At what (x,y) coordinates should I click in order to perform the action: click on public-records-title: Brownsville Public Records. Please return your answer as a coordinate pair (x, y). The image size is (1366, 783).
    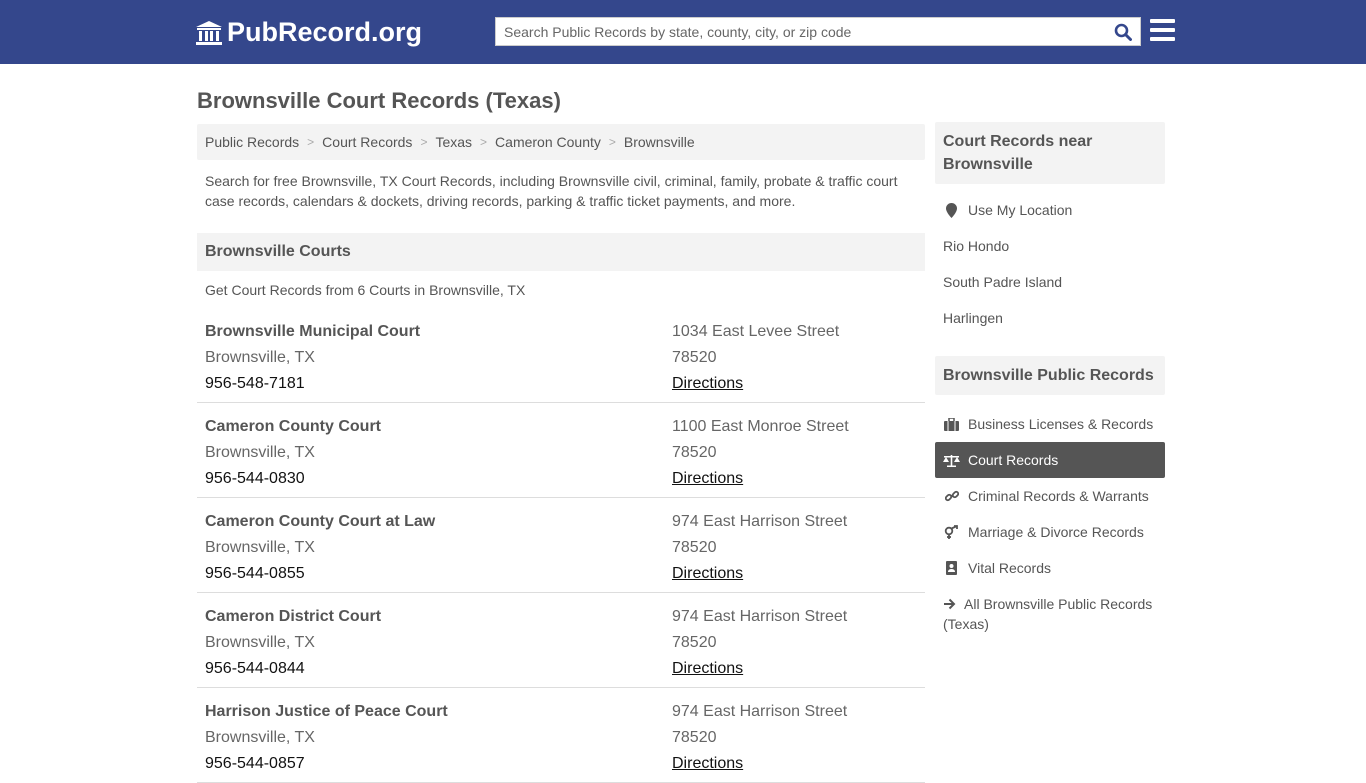
    Looking at the image, I should click on (1050, 375).